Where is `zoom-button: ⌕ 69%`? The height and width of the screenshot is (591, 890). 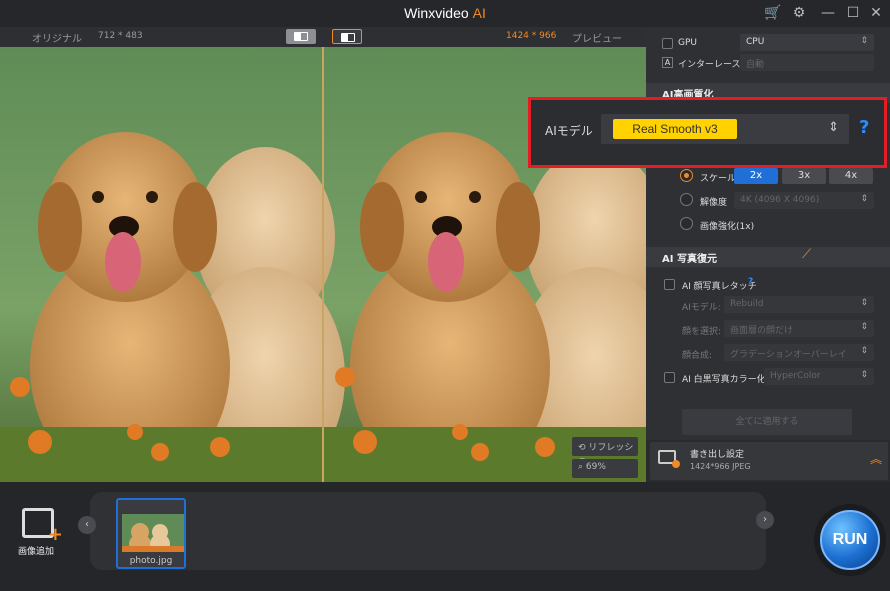 zoom-button: ⌕ 69% is located at coordinates (605, 468).